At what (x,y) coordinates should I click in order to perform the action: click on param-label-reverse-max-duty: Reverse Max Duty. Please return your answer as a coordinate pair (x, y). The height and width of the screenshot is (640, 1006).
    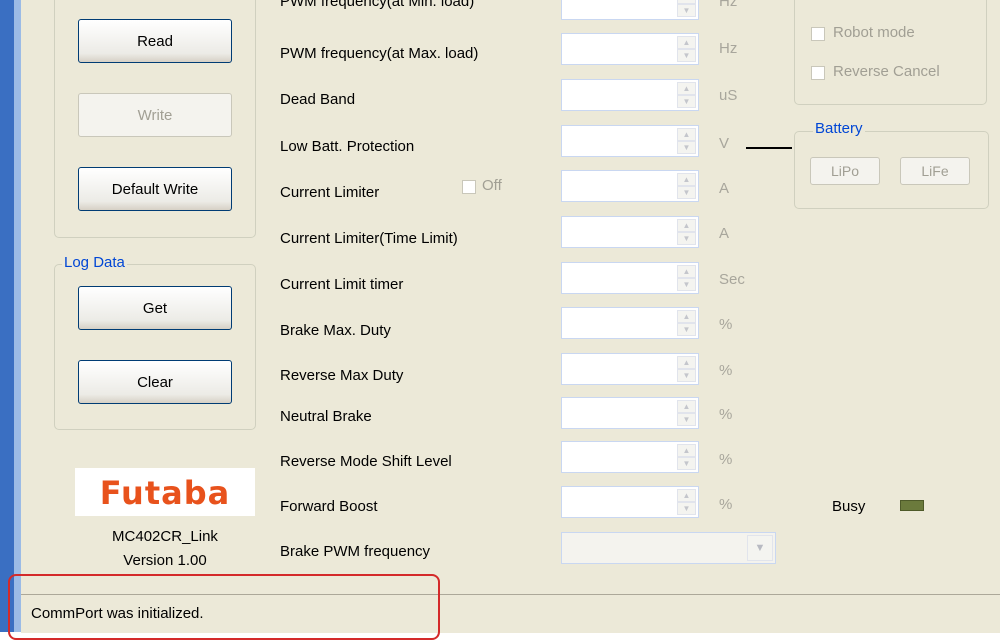
    Looking at the image, I should click on (342, 375).